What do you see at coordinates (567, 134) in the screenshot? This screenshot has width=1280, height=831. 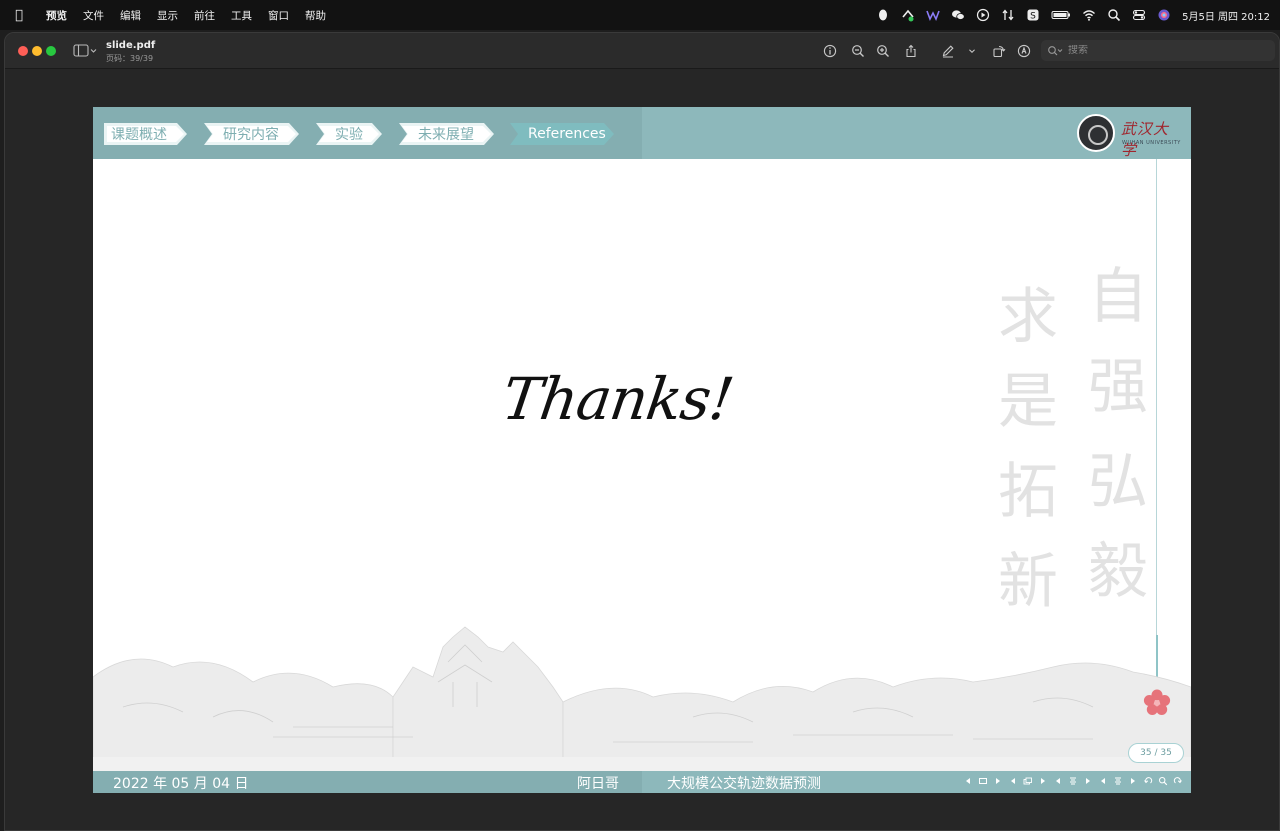 I see `section-tab-label: References` at bounding box center [567, 134].